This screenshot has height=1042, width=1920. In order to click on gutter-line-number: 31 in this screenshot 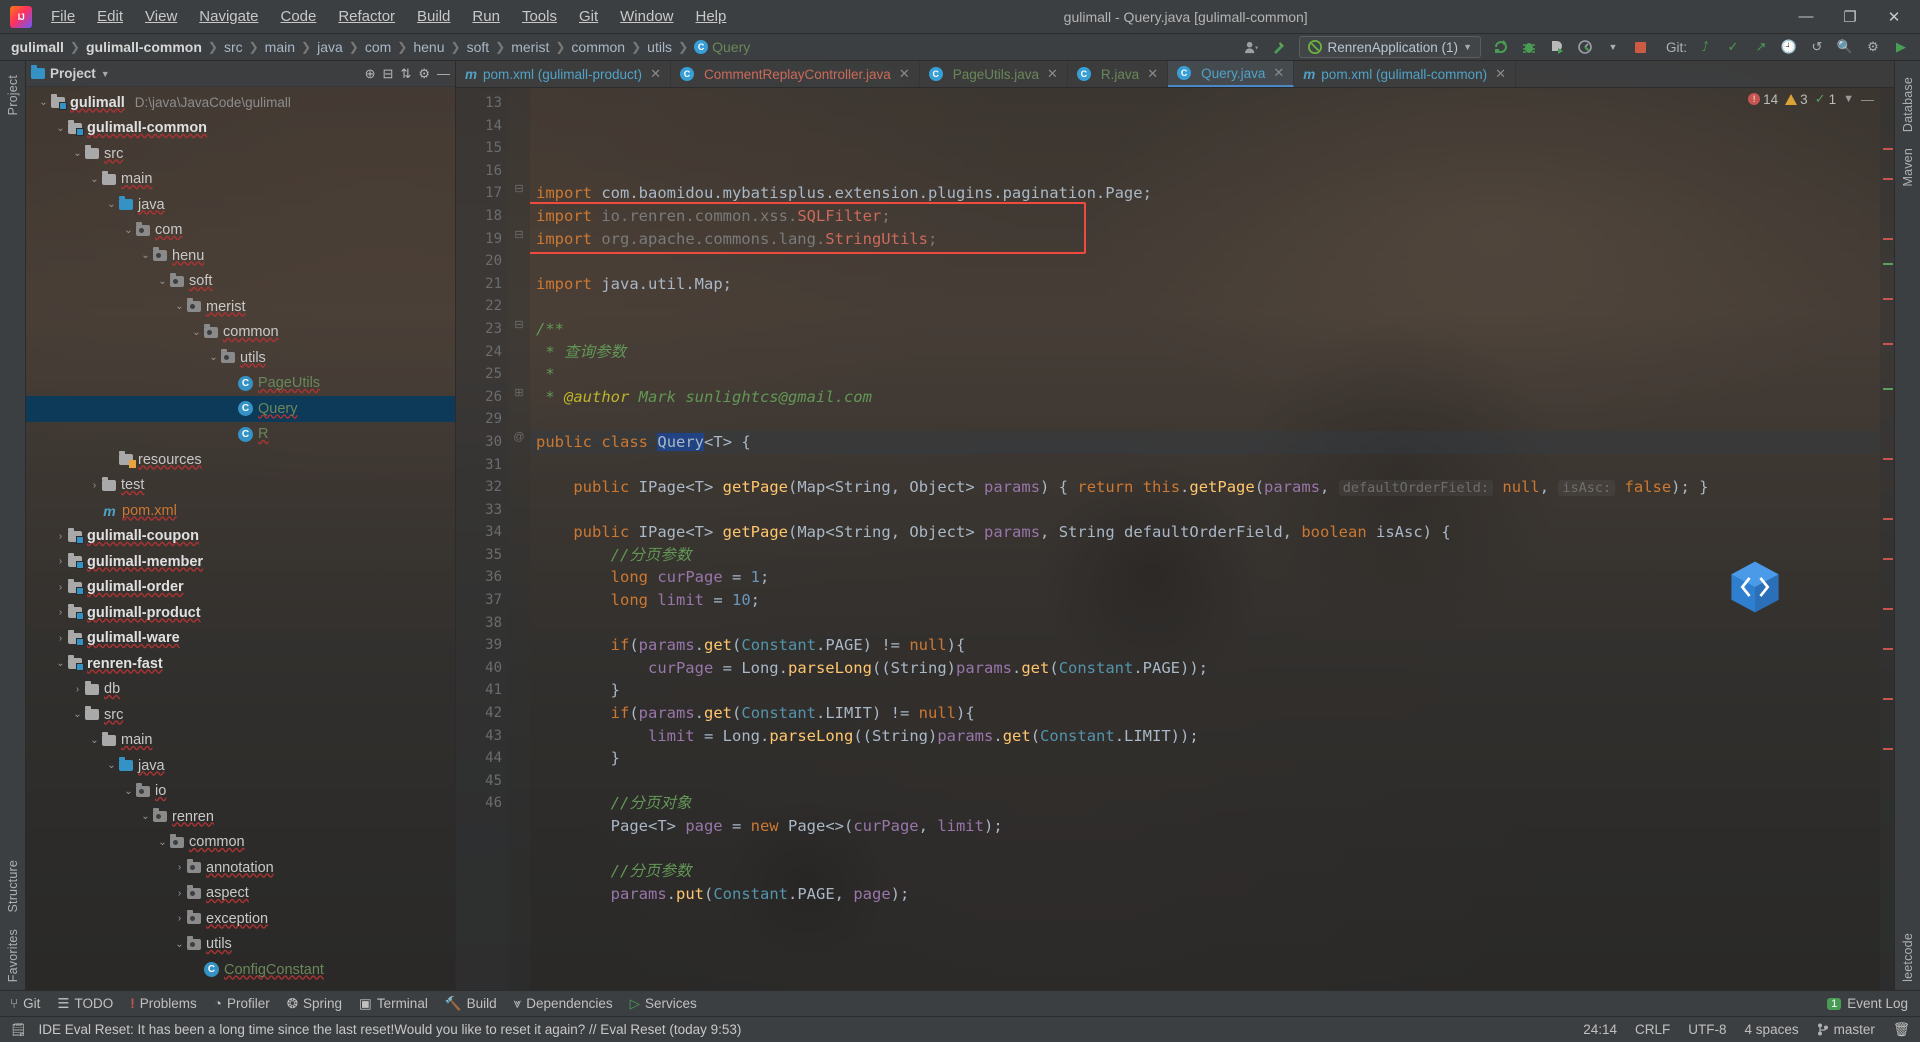, I will do `click(482, 465)`.